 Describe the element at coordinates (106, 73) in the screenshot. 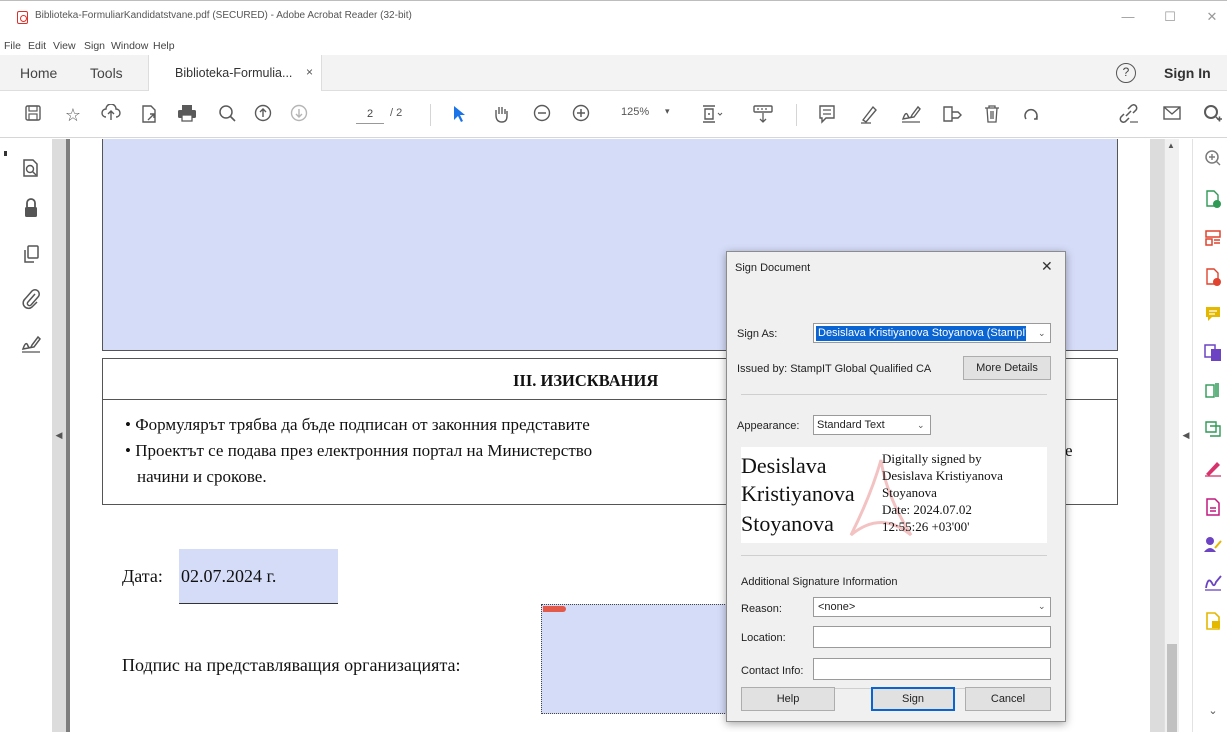

I see `tab-tools: Tools` at that location.